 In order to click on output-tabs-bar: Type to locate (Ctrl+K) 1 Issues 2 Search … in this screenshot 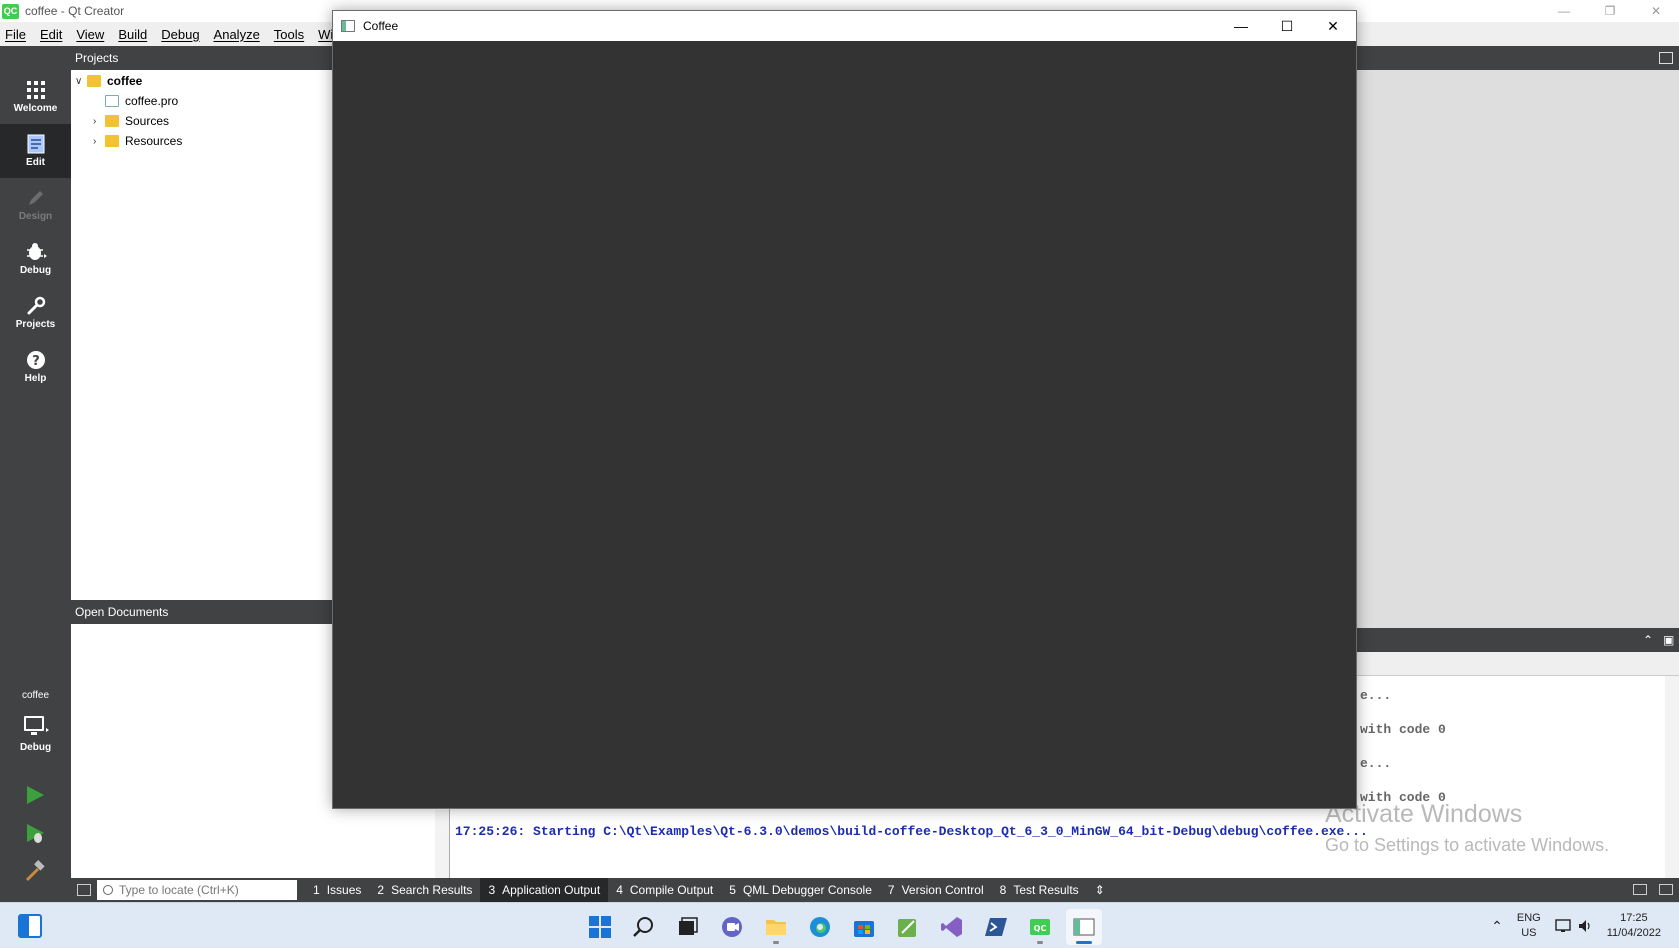, I will do `click(875, 890)`.